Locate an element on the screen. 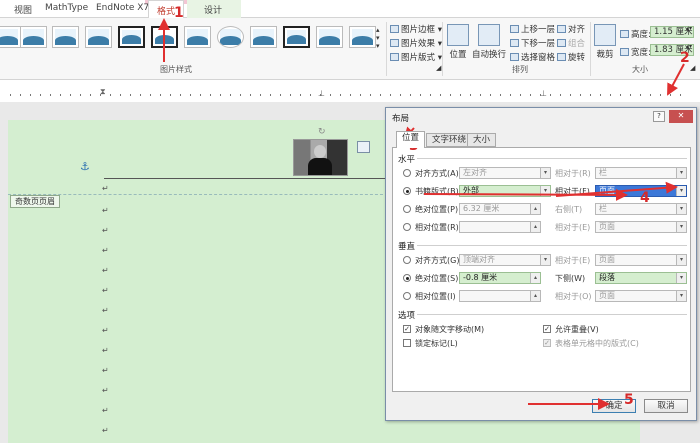  rotate-handle-icon: ↻ is located at coordinates (322, 132).